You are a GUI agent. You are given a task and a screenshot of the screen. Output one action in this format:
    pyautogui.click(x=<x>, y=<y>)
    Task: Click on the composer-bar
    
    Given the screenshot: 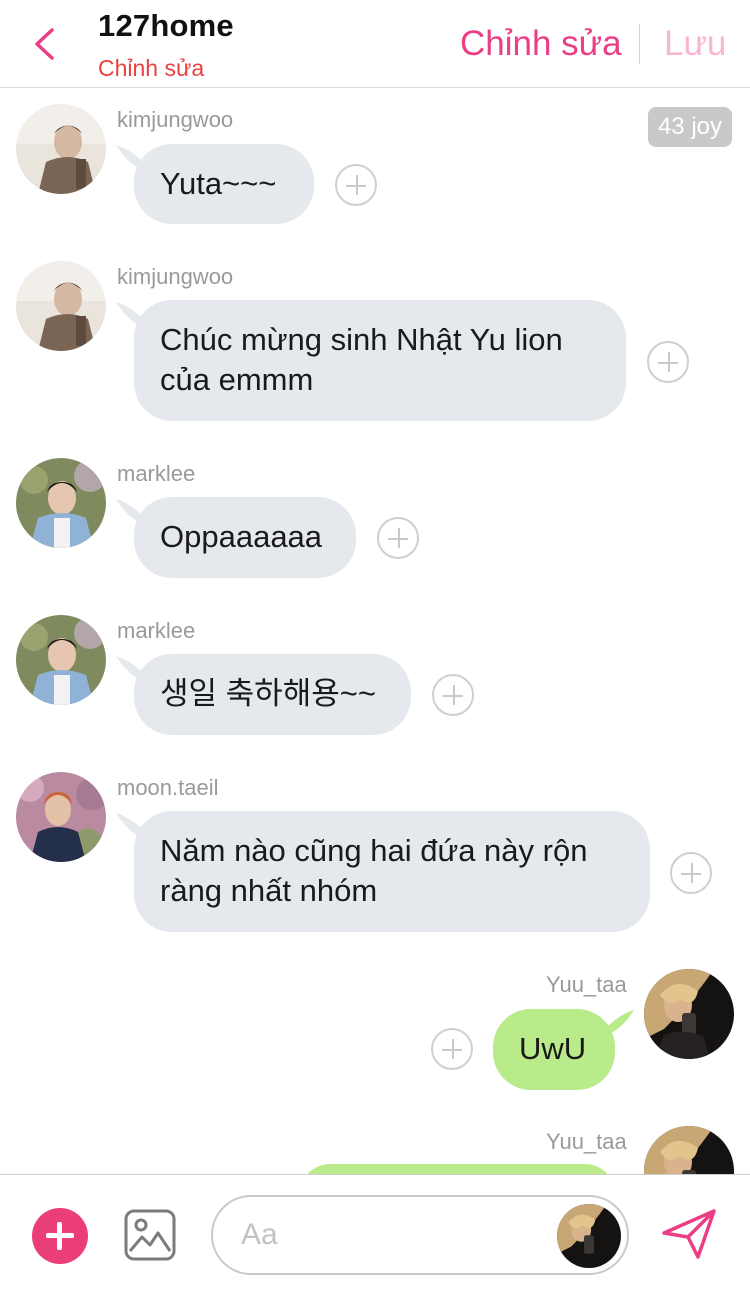 What is the action you would take?
    pyautogui.click(x=375, y=1234)
    